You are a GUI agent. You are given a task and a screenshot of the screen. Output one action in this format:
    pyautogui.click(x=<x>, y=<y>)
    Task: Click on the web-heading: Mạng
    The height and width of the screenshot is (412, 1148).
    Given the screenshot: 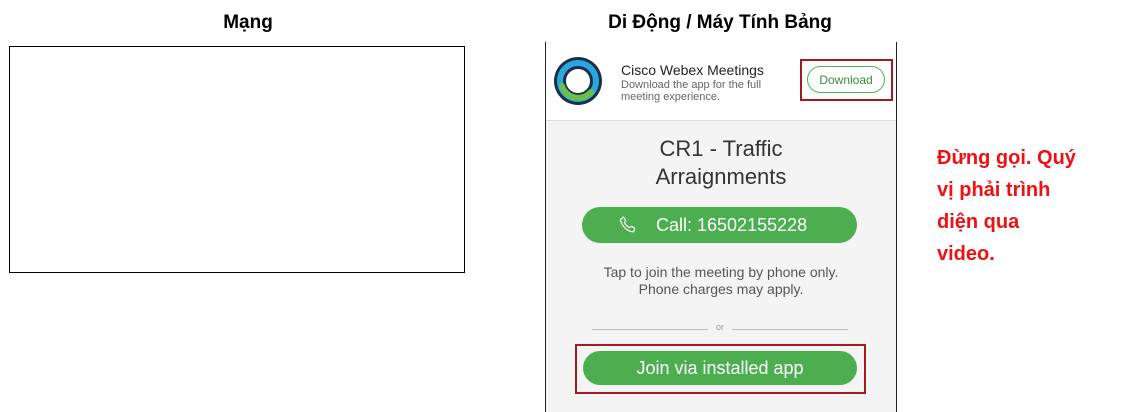 What is the action you would take?
    pyautogui.click(x=248, y=22)
    